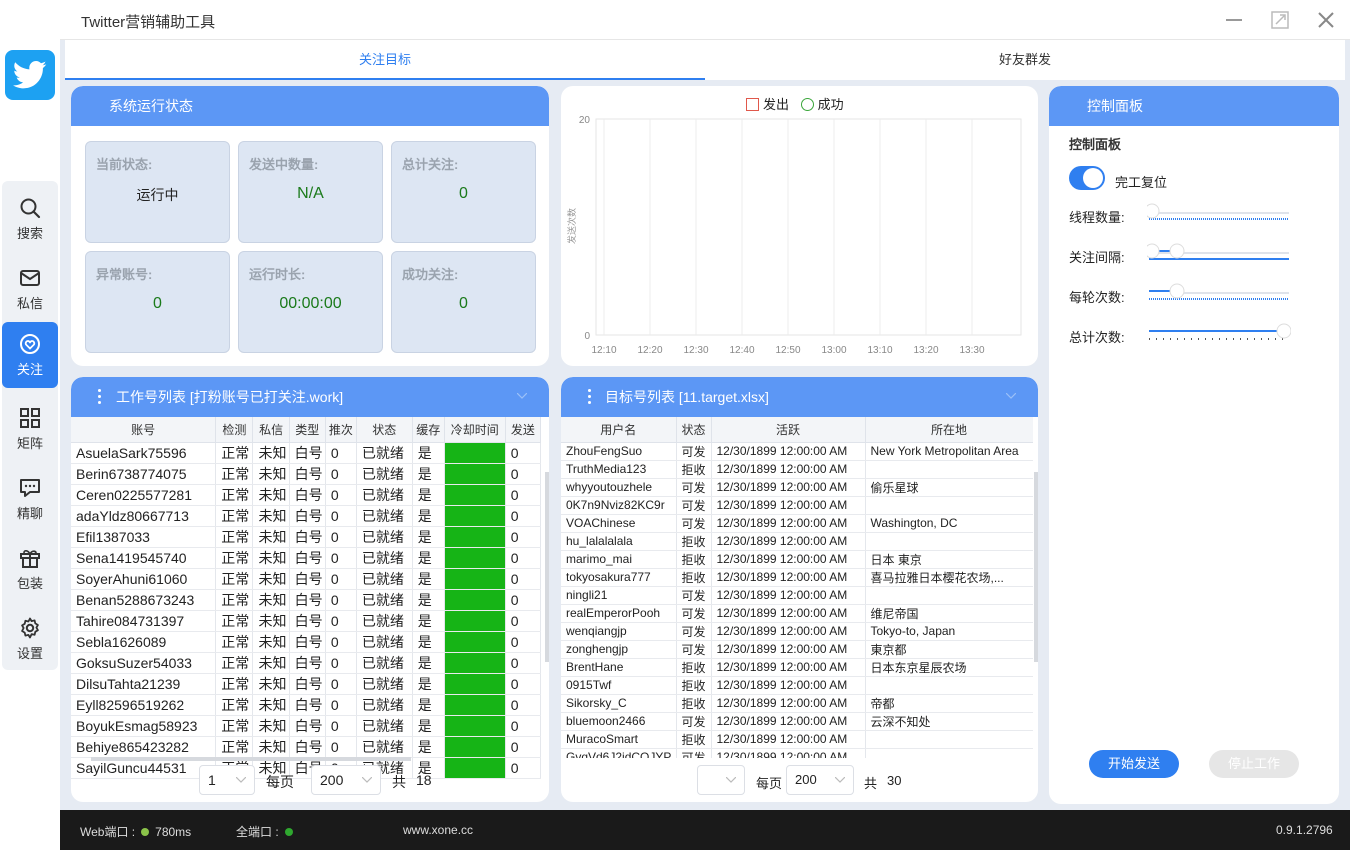 This screenshot has width=1350, height=850. I want to click on table-cell: New York Metropolitan Area, so click(949, 451).